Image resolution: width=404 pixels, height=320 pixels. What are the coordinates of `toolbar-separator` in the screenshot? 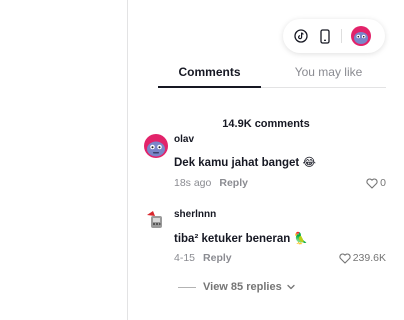 It's located at (341, 36).